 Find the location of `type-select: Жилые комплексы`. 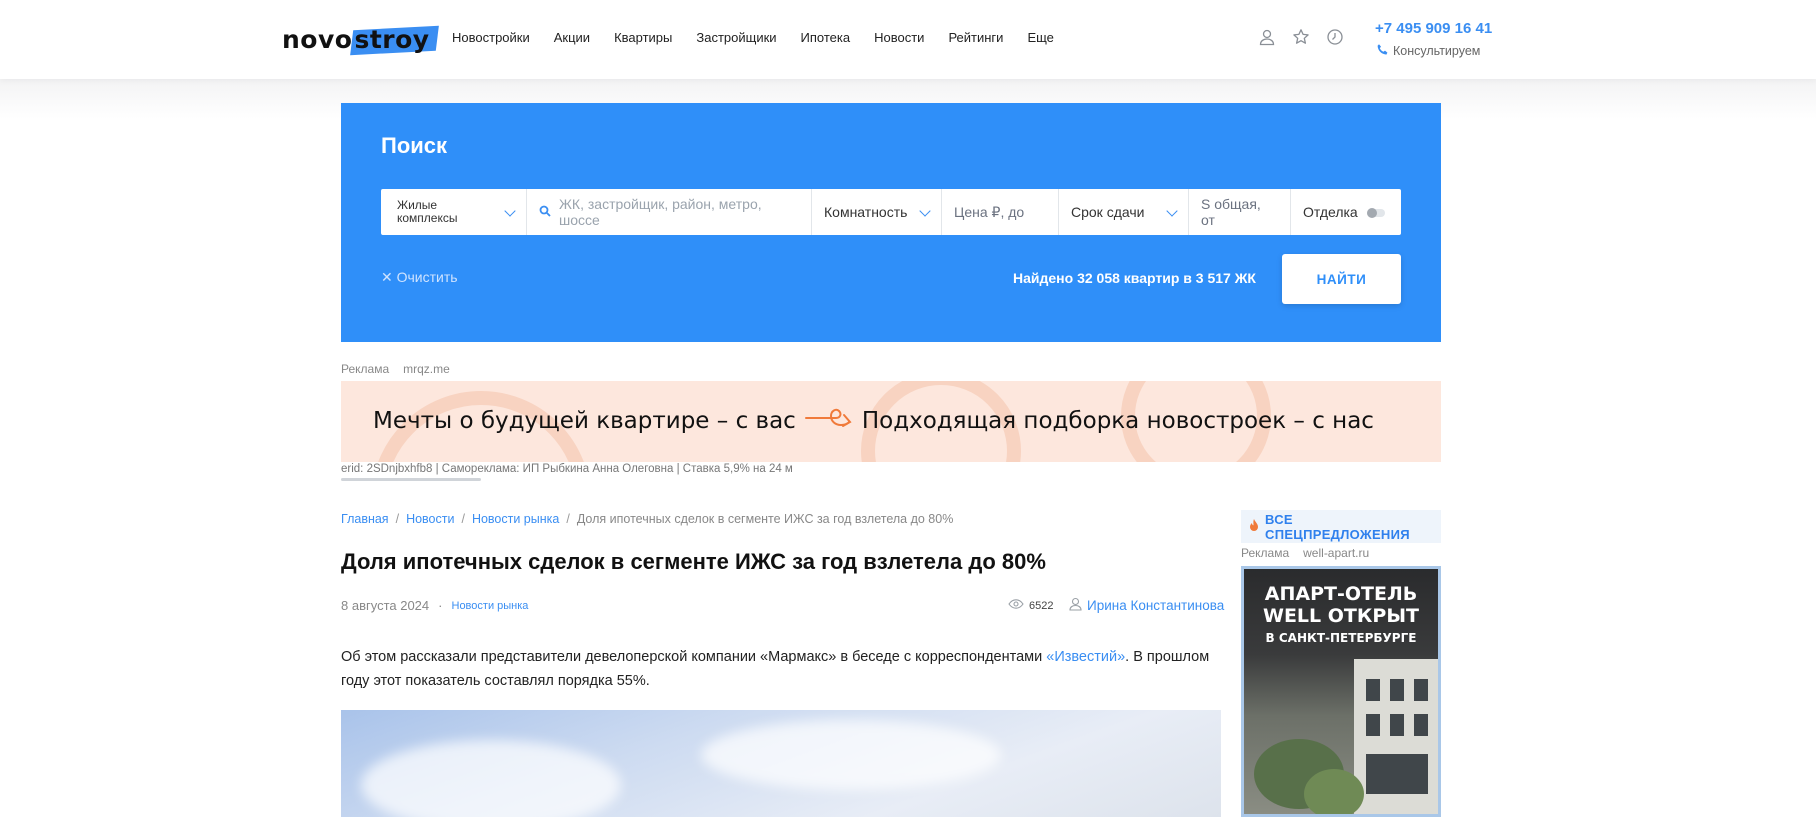

type-select: Жилые комплексы is located at coordinates (454, 212).